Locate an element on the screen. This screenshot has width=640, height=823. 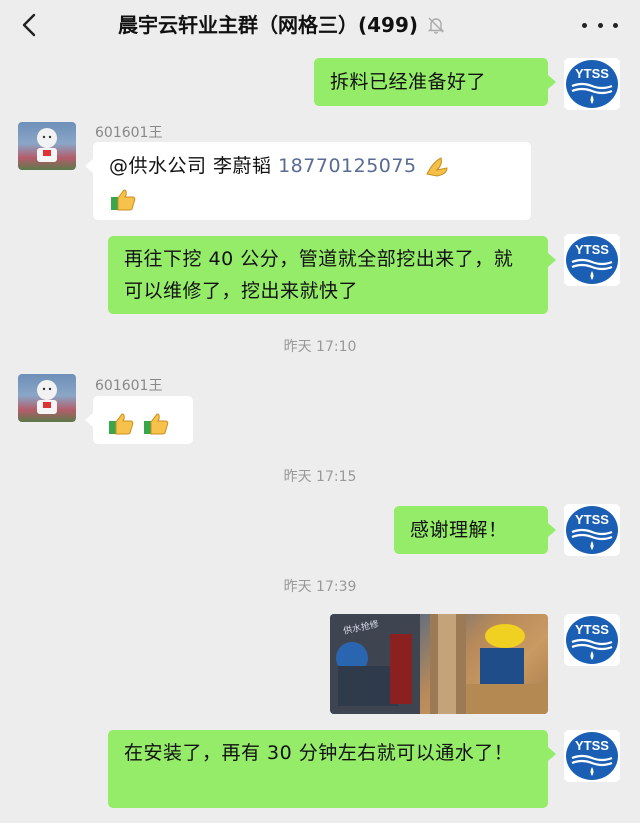
message-bubble-self: 感谢理解！ is located at coordinates (475, 530).